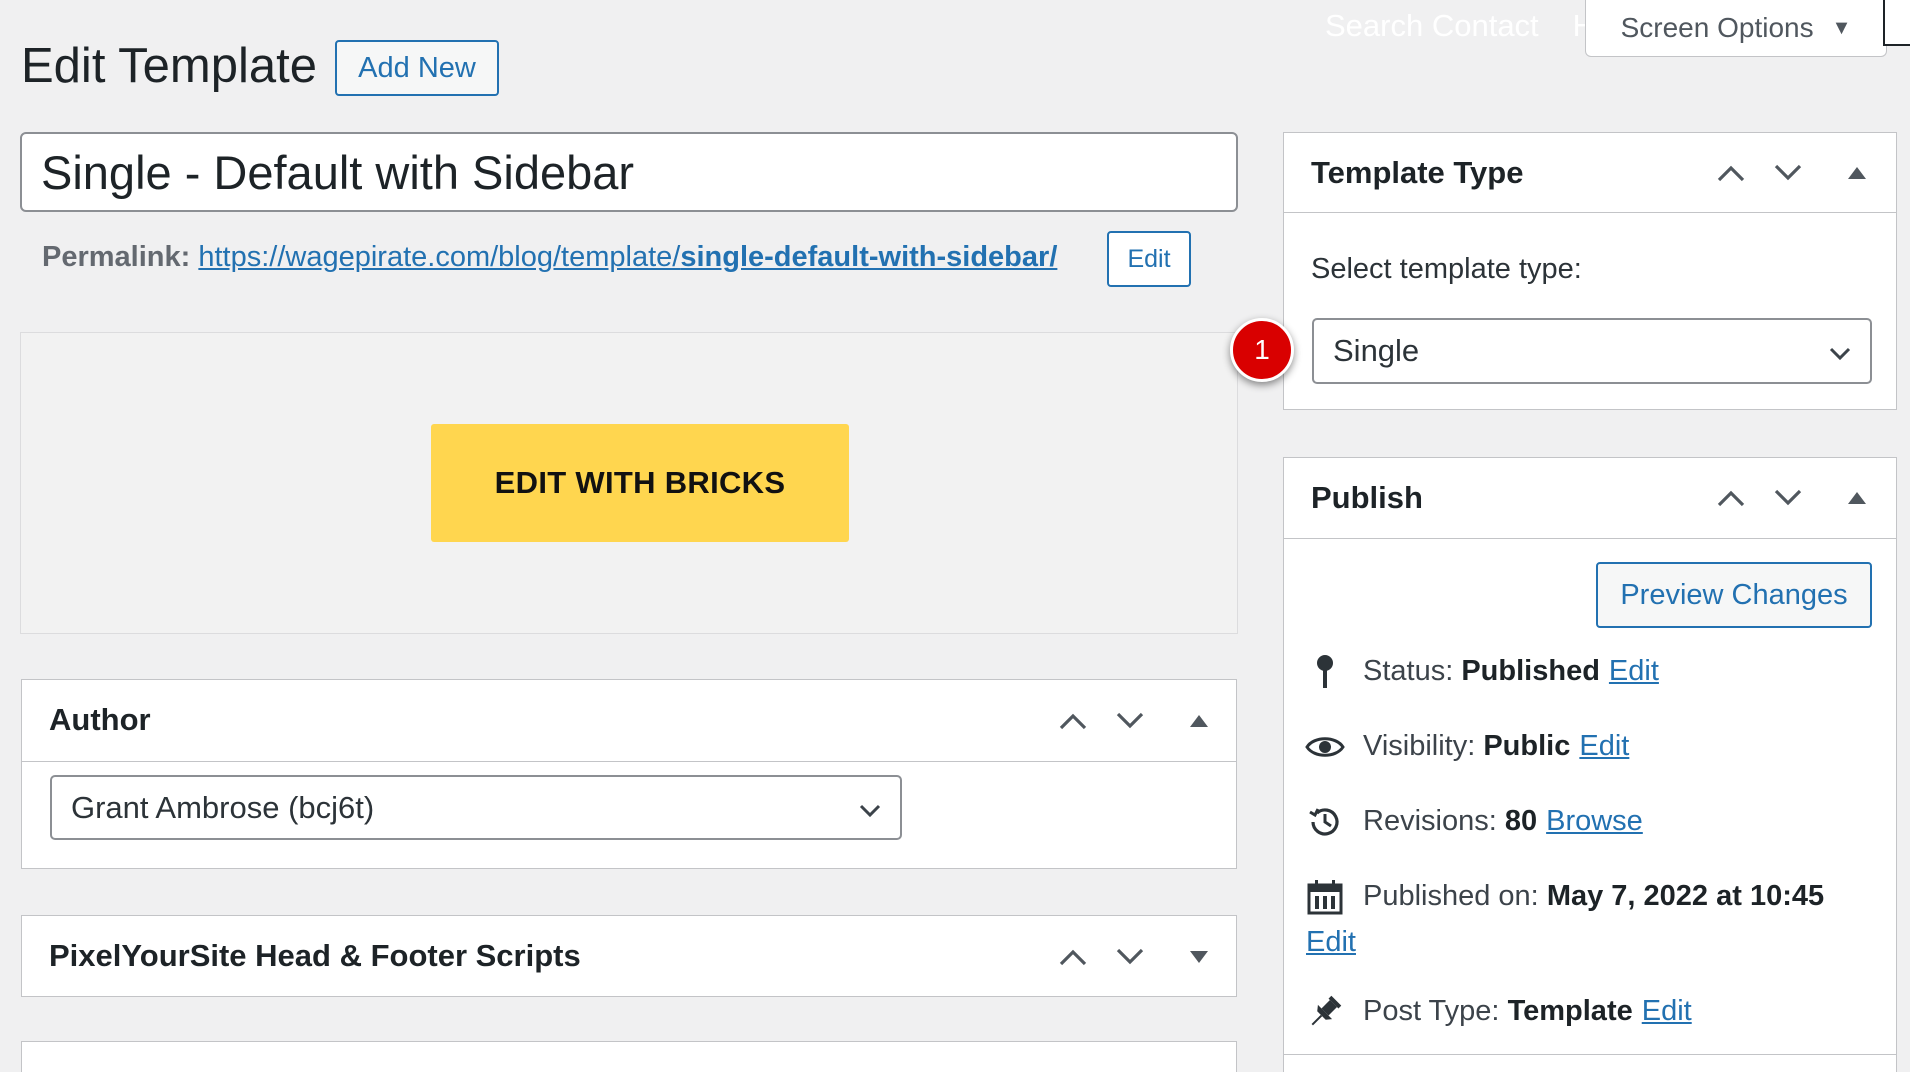 This screenshot has width=1910, height=1072. Describe the element at coordinates (1451, 896) in the screenshot. I see `published-on-label: Published on:` at that location.